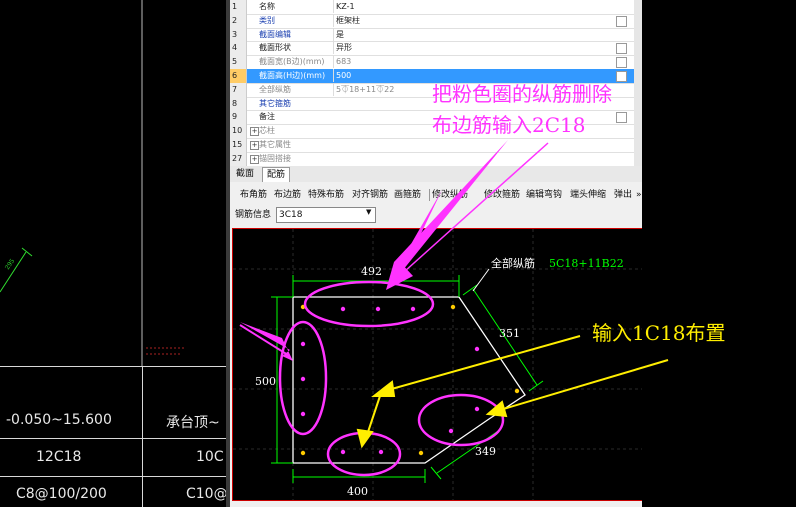  What do you see at coordinates (588, 195) in the screenshot?
I see `toolbar-button: 端头伸缩` at bounding box center [588, 195].